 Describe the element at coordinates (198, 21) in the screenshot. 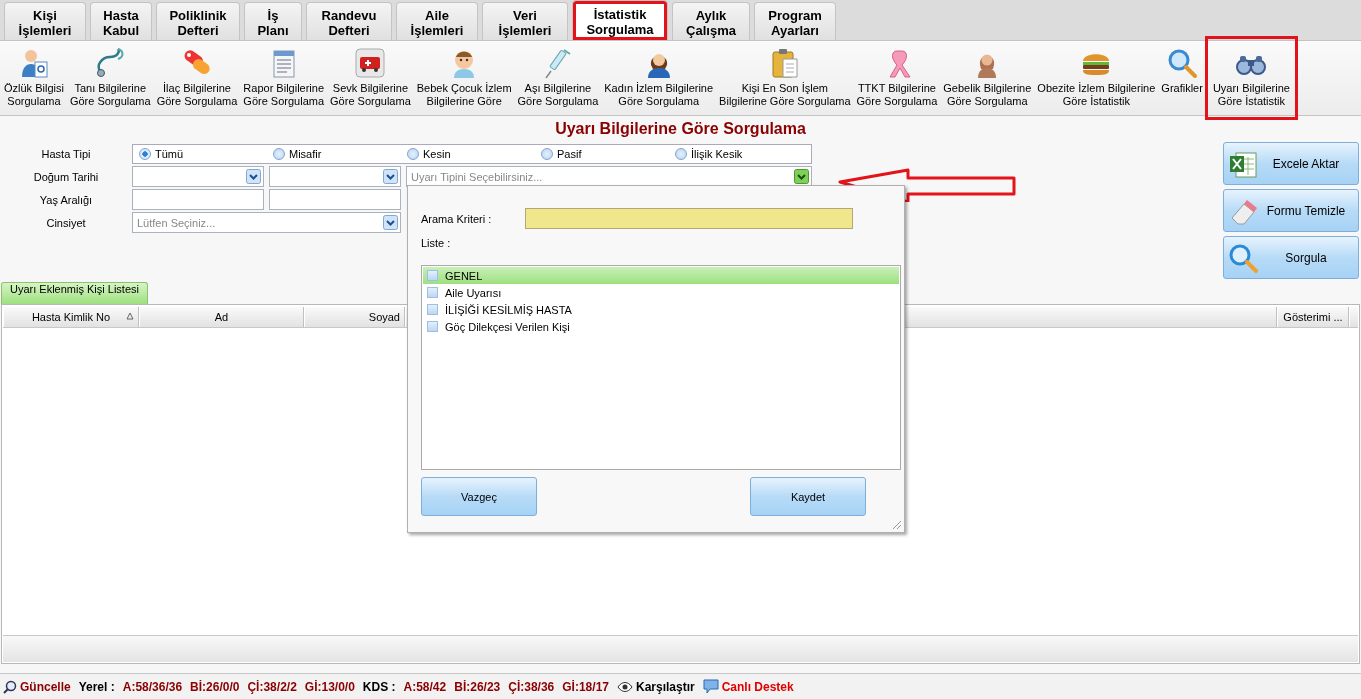

I see `tab: Poliklinik Defteri` at that location.